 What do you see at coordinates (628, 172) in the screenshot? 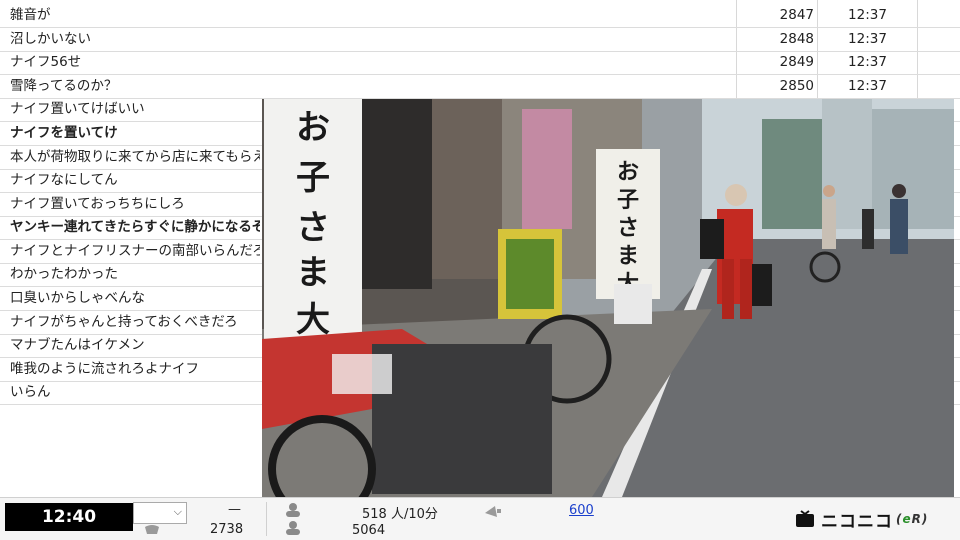
I see `banner-right-char: お` at bounding box center [628, 172].